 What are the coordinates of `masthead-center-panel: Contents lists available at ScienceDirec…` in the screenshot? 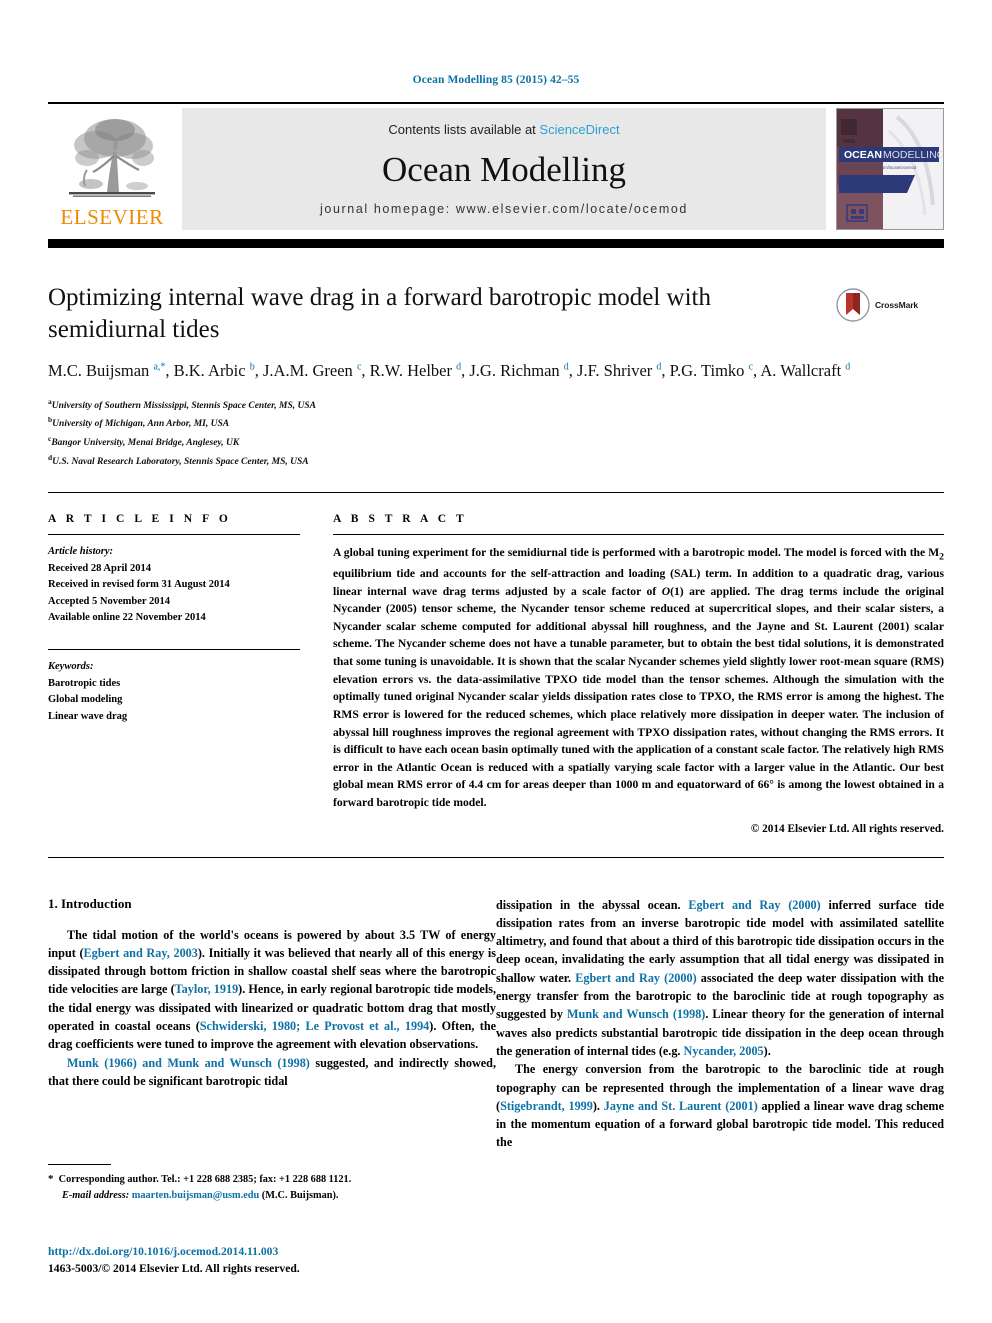 It's located at (504, 169).